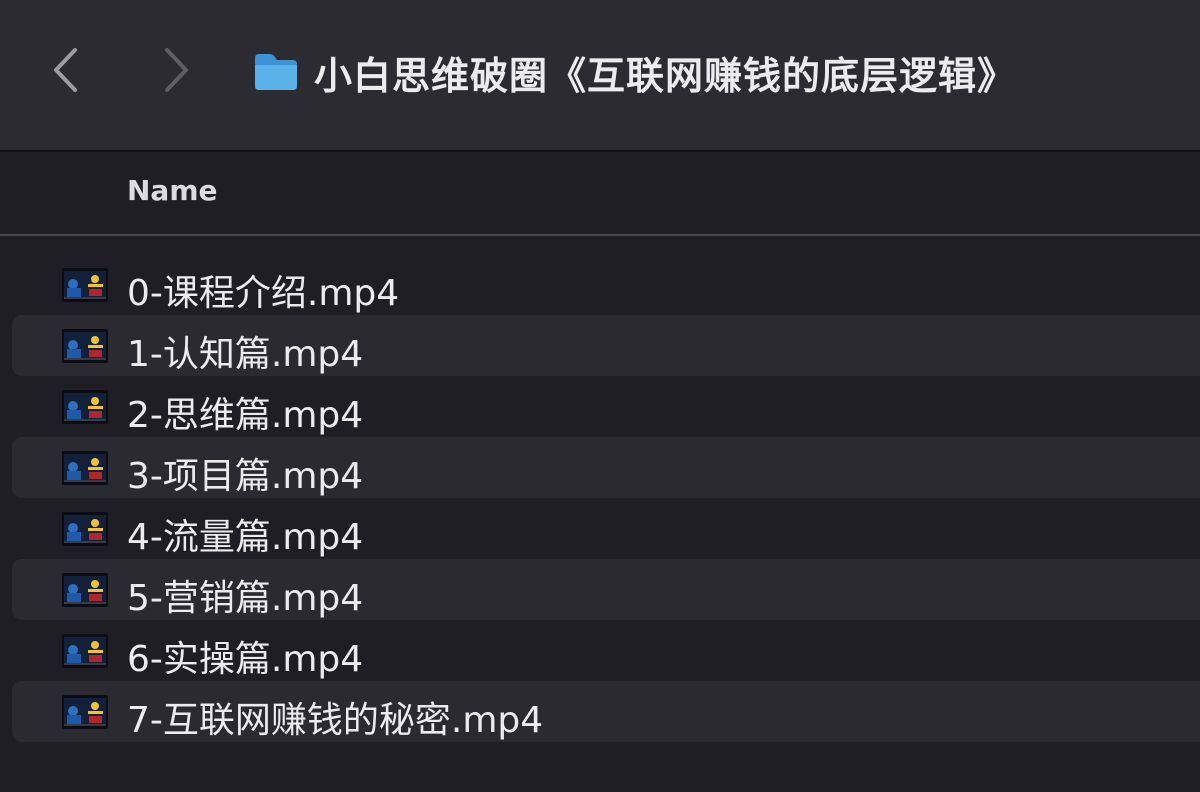  I want to click on file-name: 0-课程介绍.mp4, so click(263, 293).